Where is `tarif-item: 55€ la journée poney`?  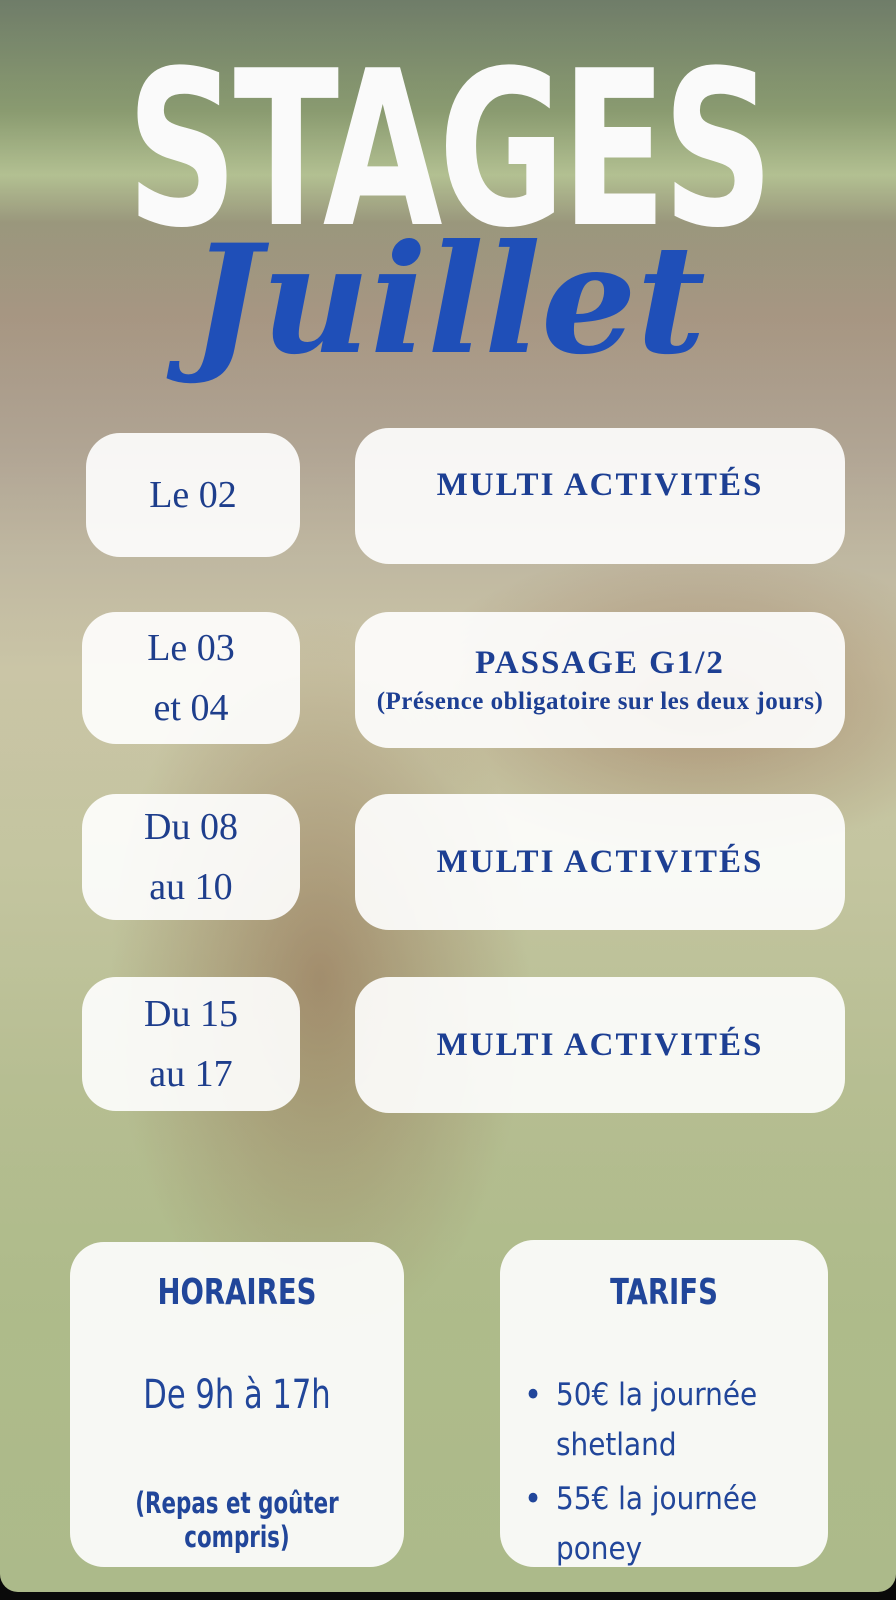 tarif-item: 55€ la journée poney is located at coordinates (680, 1524).